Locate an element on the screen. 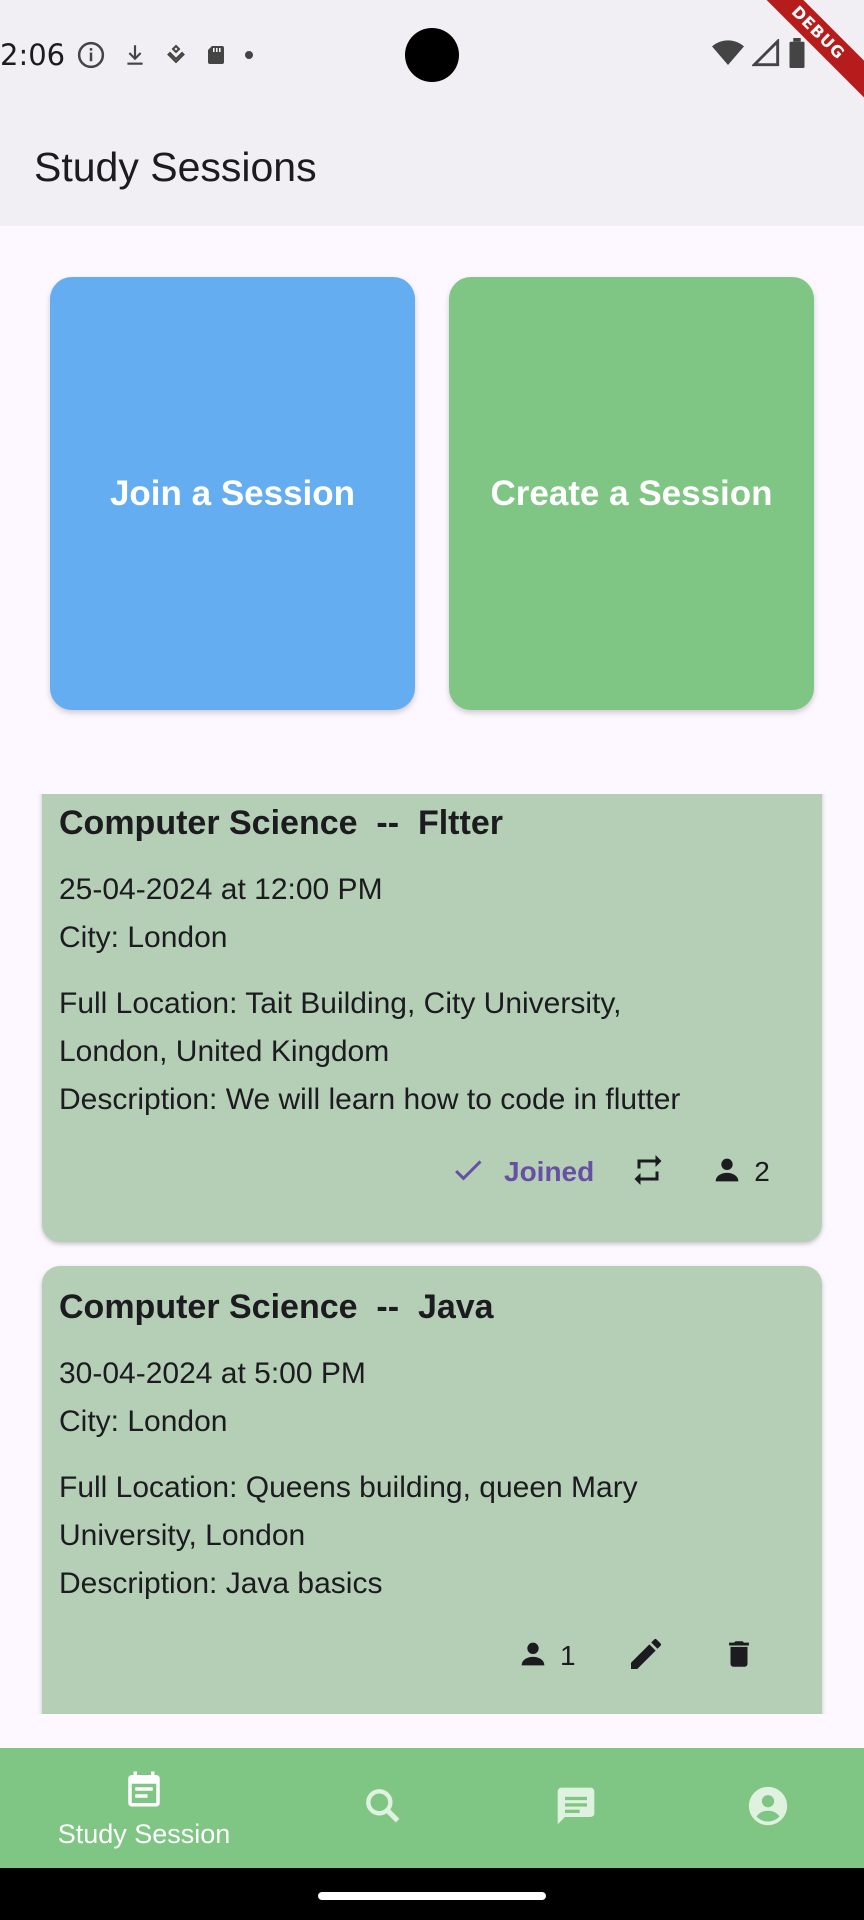 This screenshot has height=1920, width=864. battery-icon is located at coordinates (797, 55).